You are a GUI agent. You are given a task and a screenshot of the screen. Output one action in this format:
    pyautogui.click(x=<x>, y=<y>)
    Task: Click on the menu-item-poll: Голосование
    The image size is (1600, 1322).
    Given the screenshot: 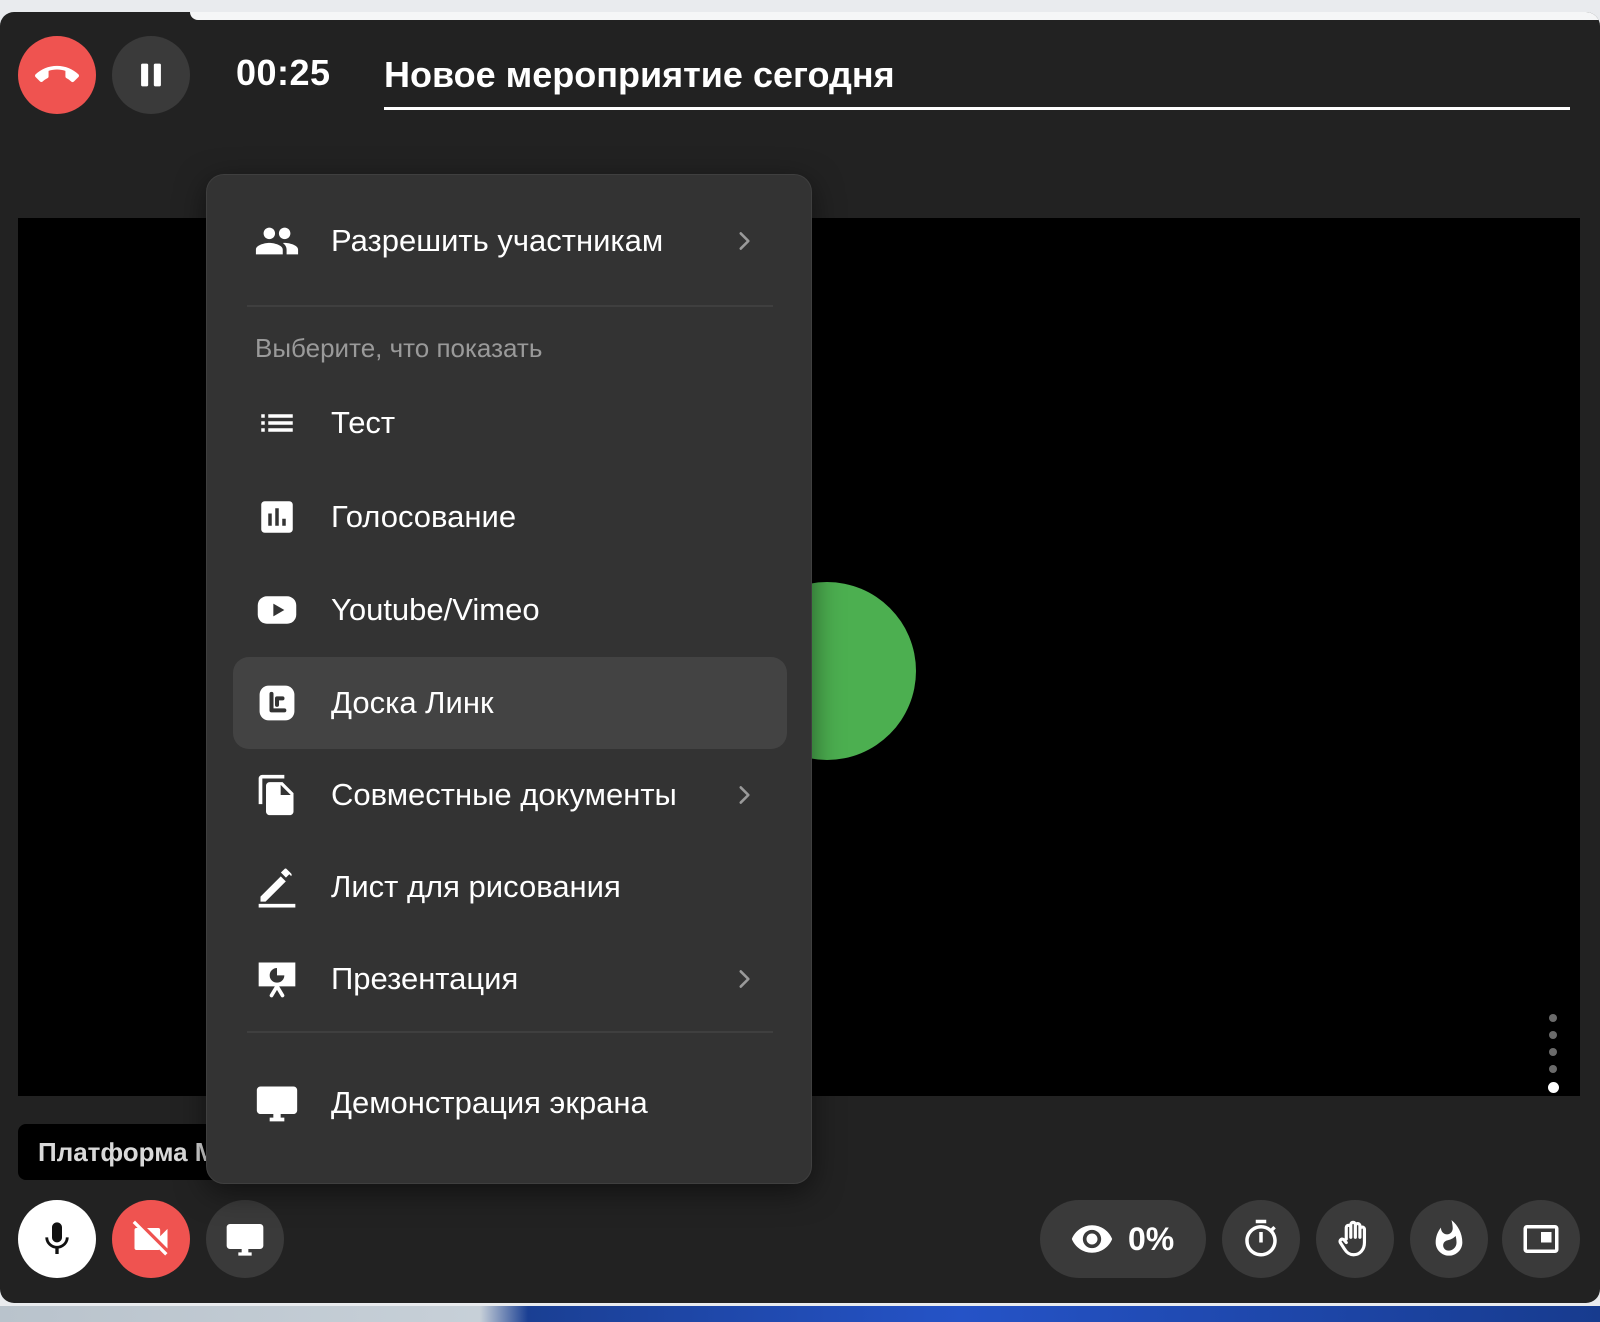 What is the action you would take?
    pyautogui.click(x=510, y=517)
    